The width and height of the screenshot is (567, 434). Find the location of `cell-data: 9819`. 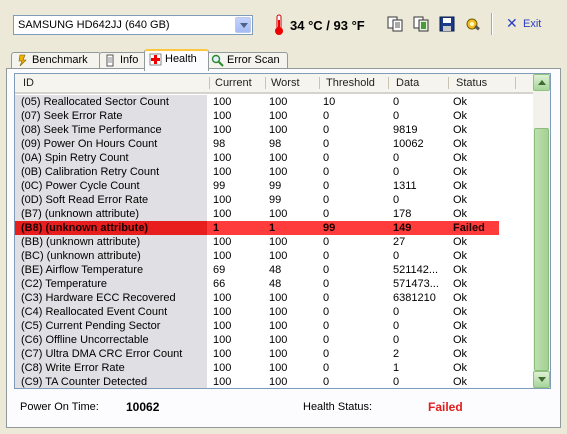

cell-data: 9819 is located at coordinates (405, 130).